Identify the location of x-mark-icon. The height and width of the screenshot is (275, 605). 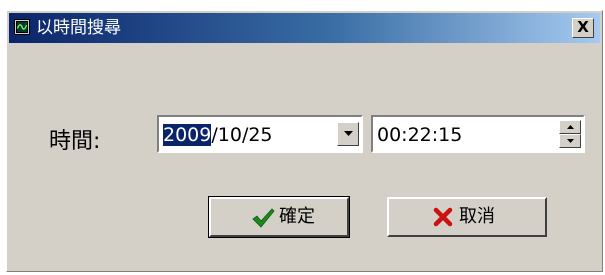
(443, 217).